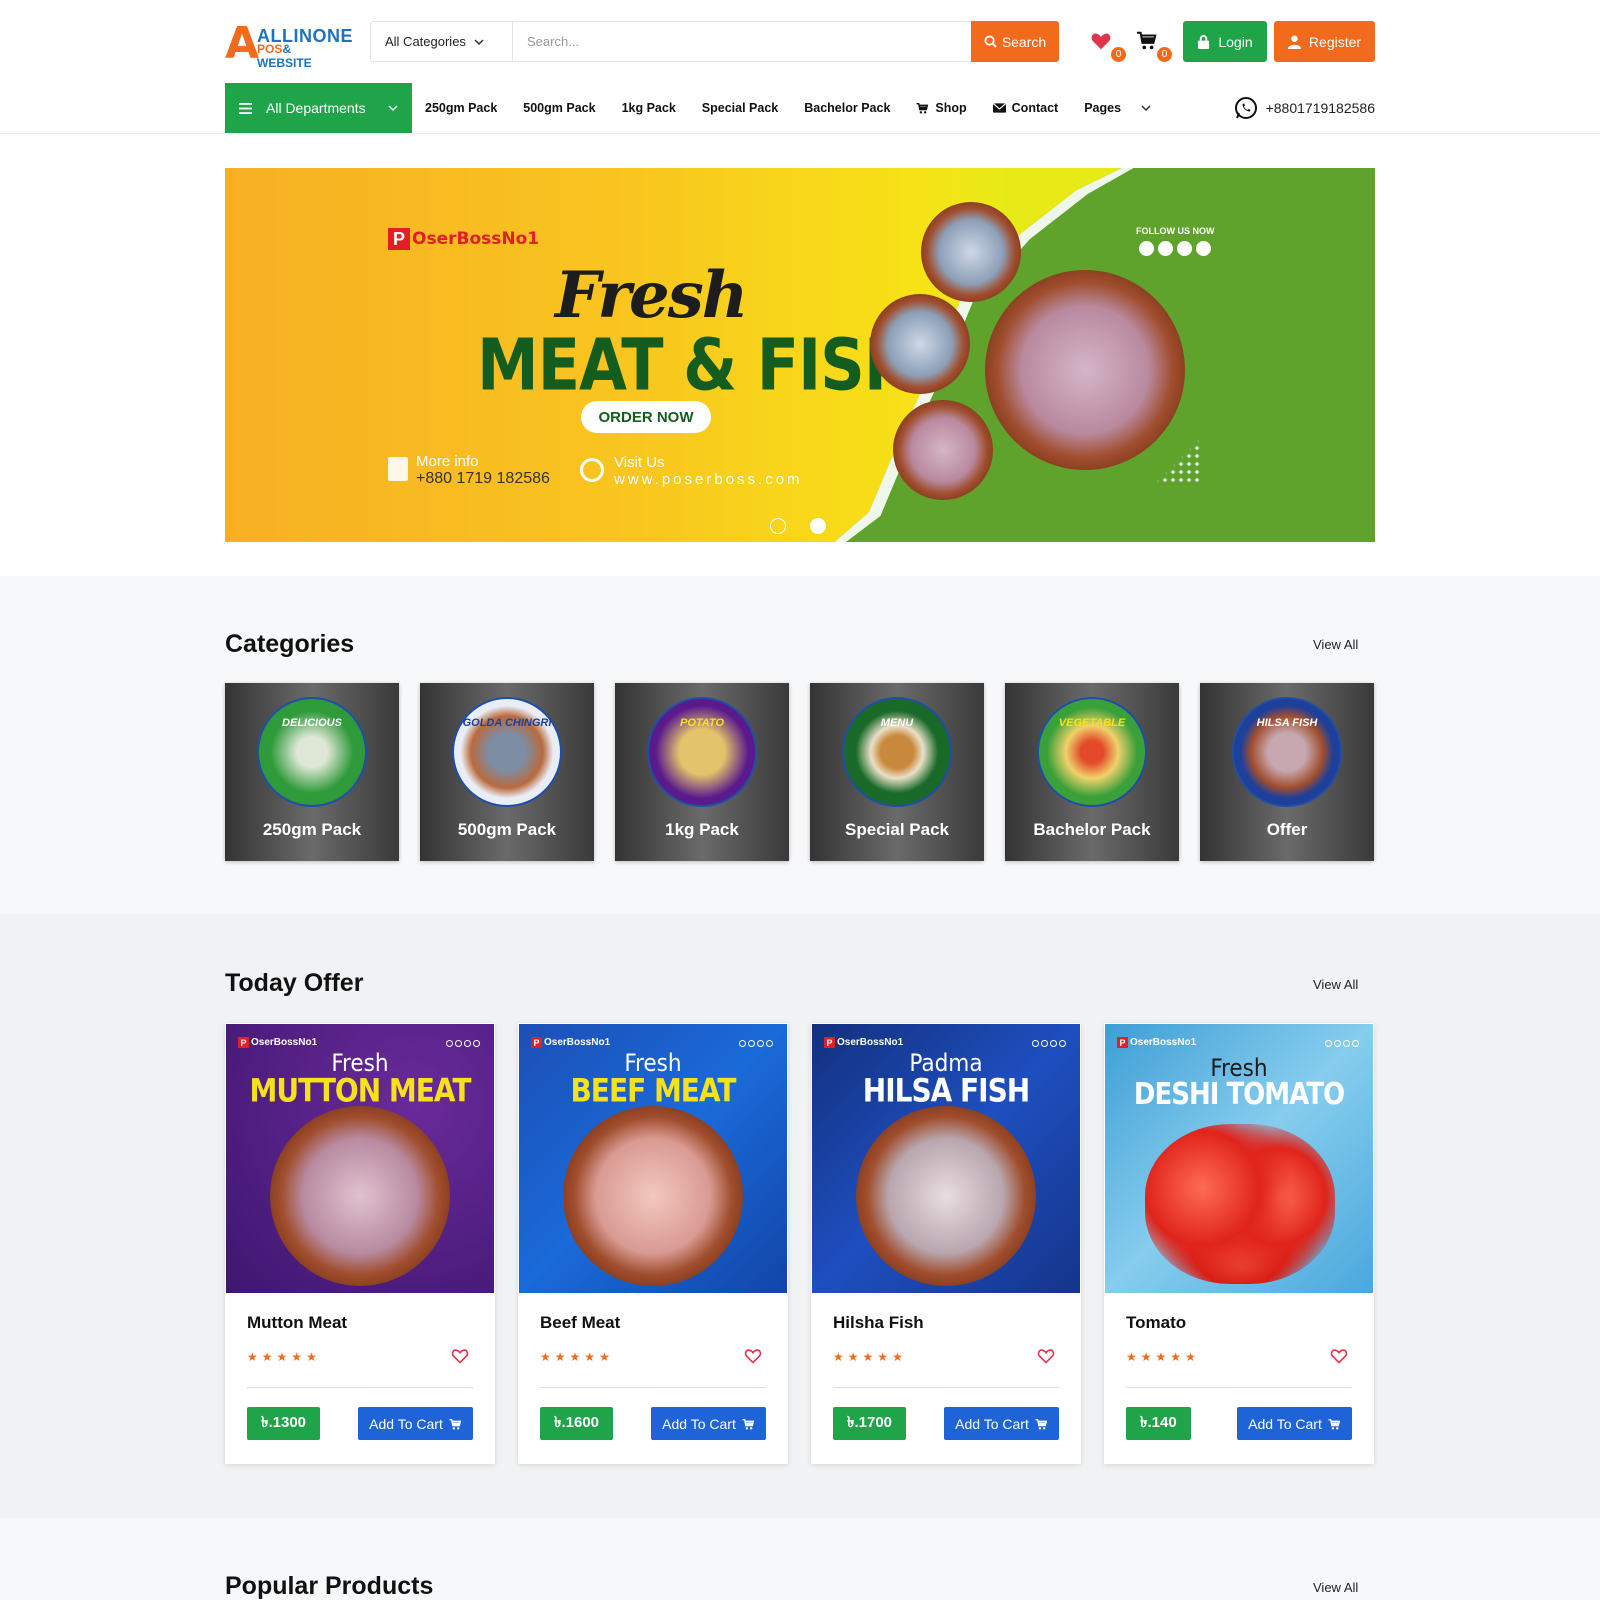 Image resolution: width=1600 pixels, height=1601 pixels. I want to click on nav-item-250gm-pack: 250gm Pack, so click(461, 108).